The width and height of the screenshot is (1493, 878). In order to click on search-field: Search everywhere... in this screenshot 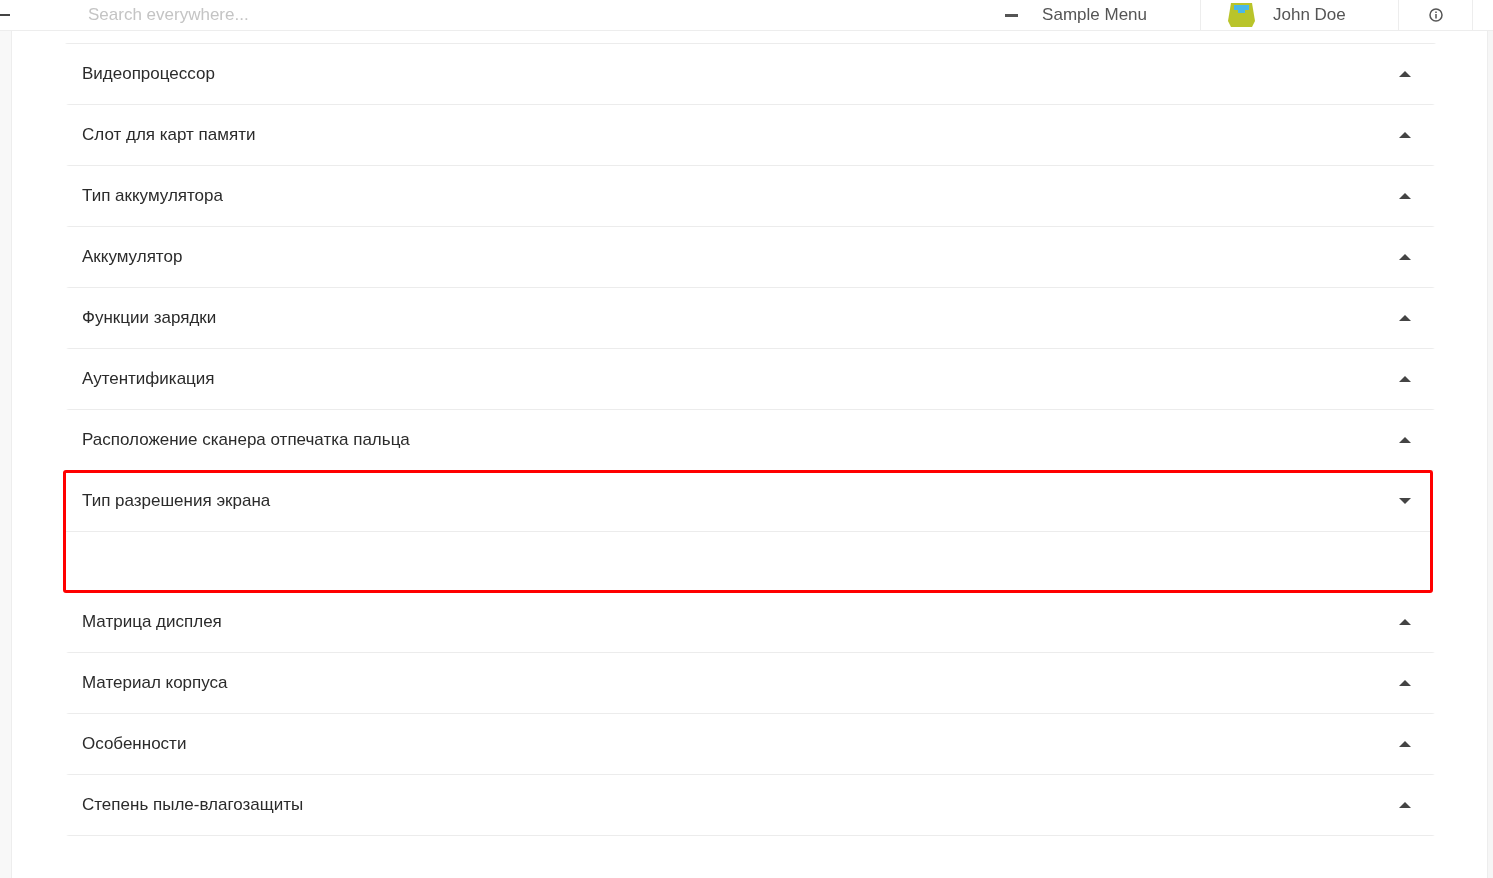, I will do `click(288, 15)`.